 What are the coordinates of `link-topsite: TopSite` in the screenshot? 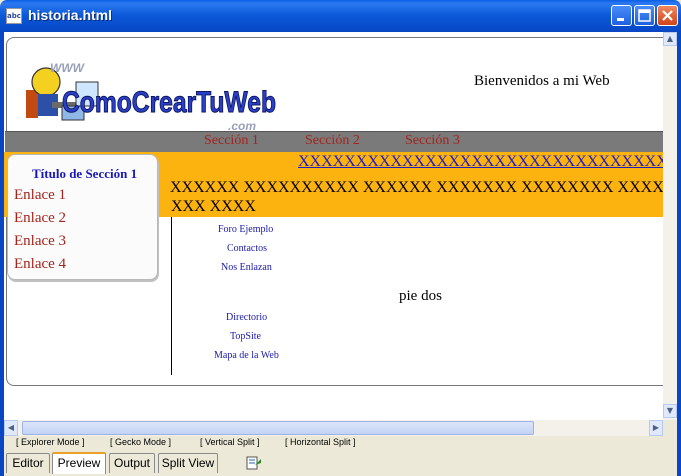 It's located at (245, 336).